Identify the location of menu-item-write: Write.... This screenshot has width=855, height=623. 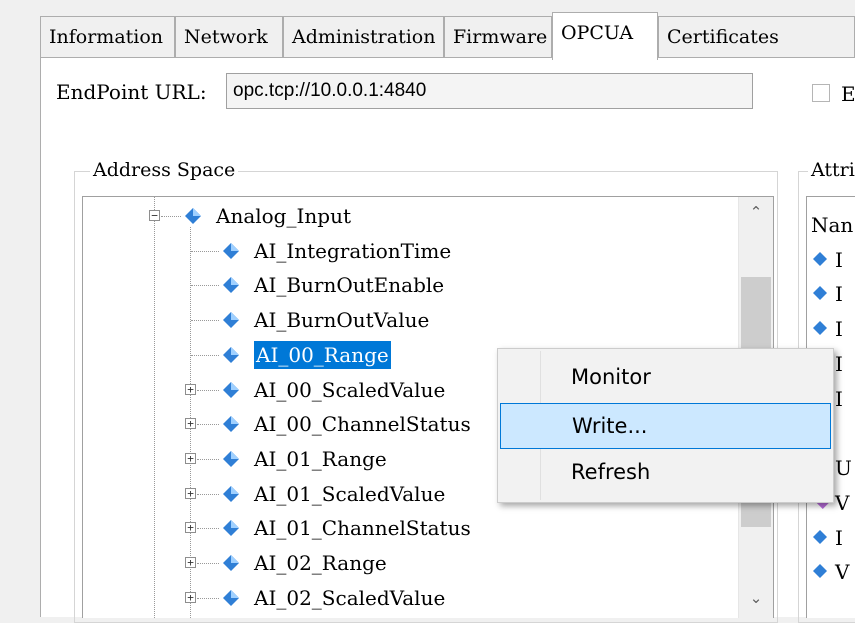
(665, 426).